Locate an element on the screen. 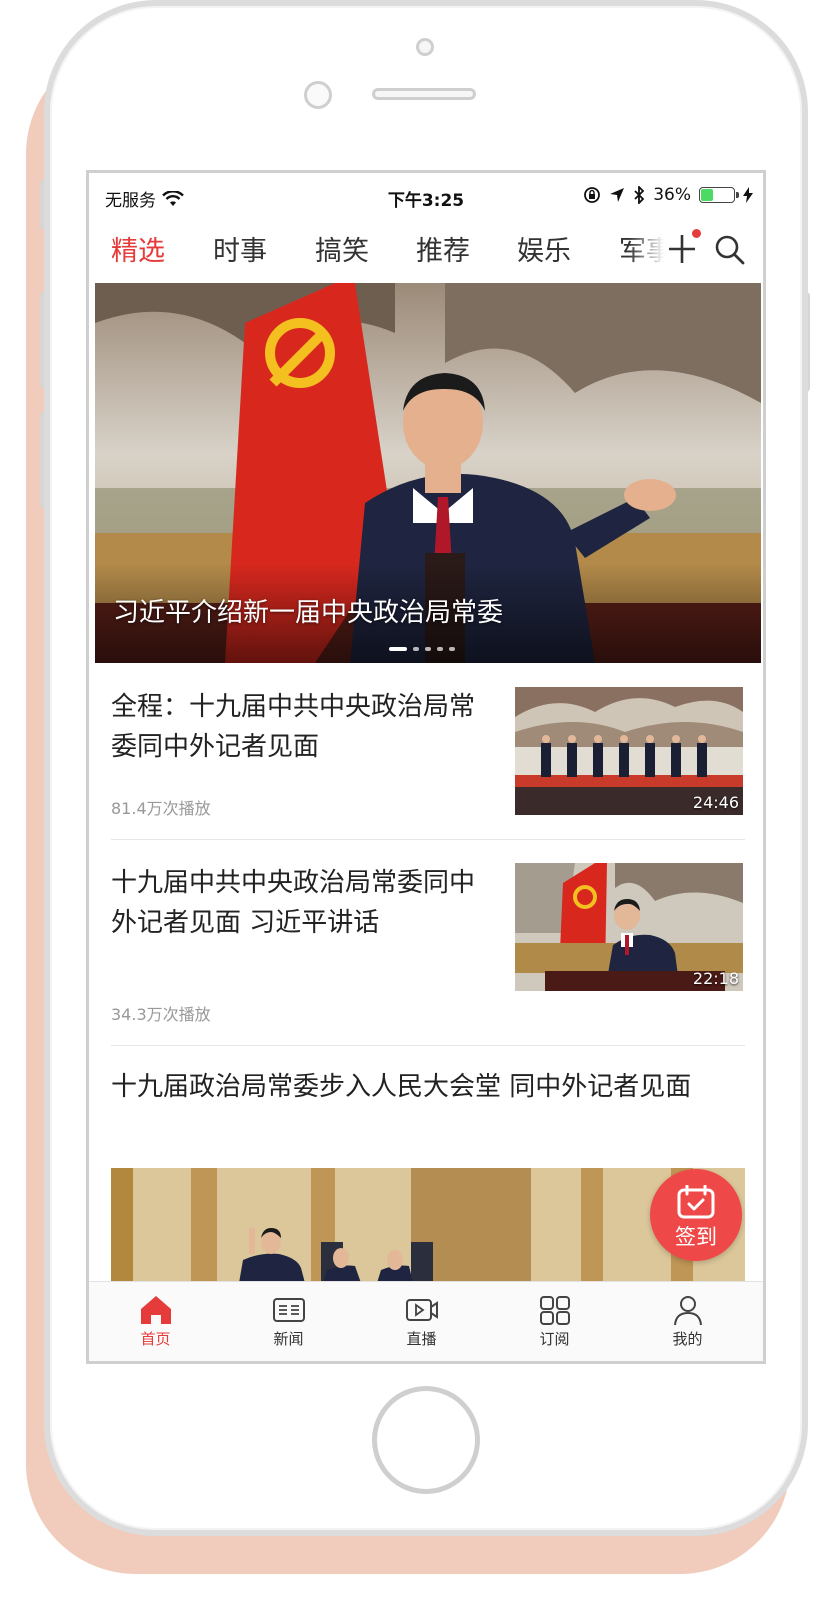 Image resolution: width=830 pixels, height=1606 pixels. video-duration: 22:18 is located at coordinates (715, 978).